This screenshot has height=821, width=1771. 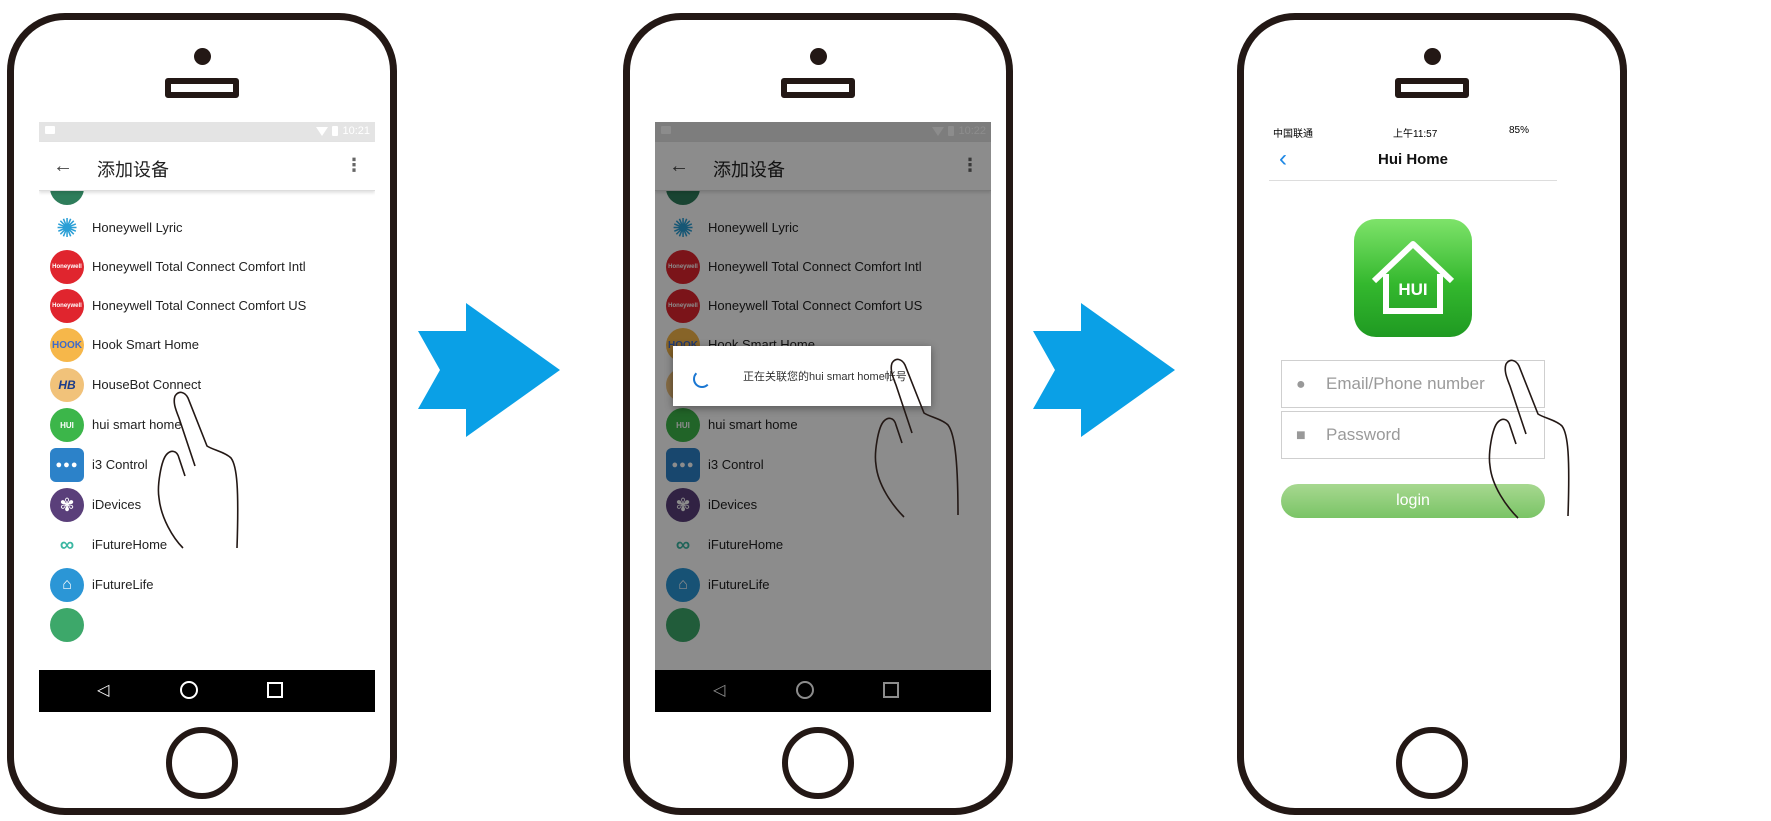 I want to click on list-item: ✾ iDevices, so click(x=207, y=505).